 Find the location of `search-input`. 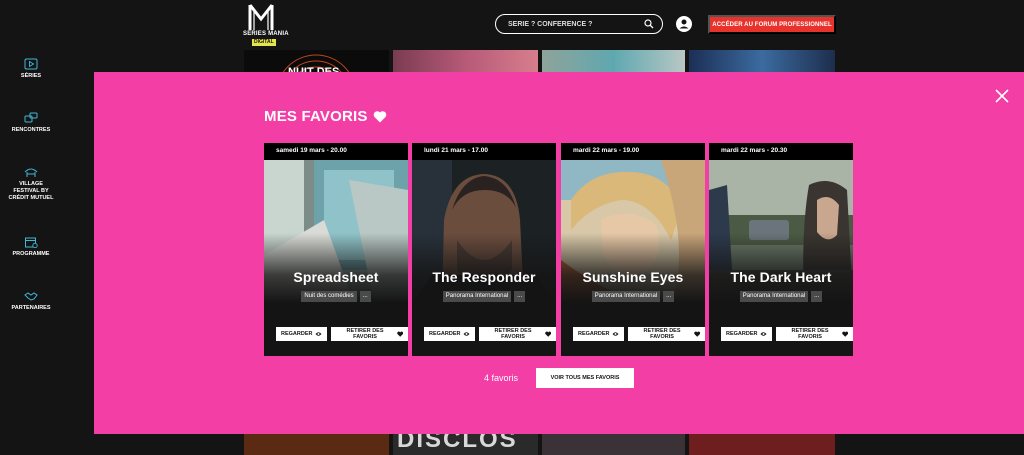

search-input is located at coordinates (573, 24).